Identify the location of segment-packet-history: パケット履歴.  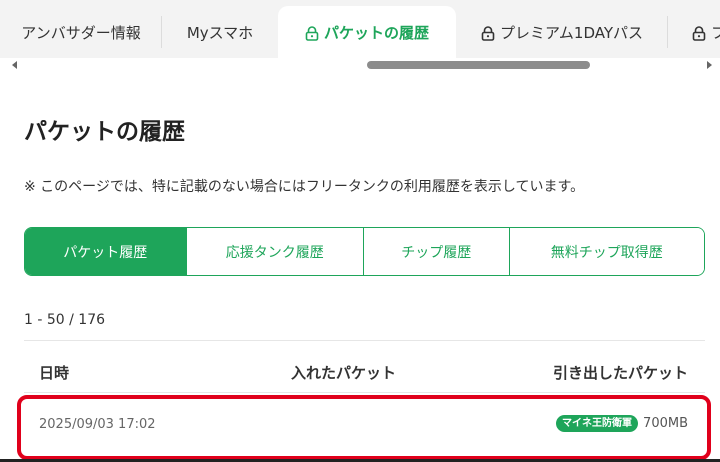
(105, 251).